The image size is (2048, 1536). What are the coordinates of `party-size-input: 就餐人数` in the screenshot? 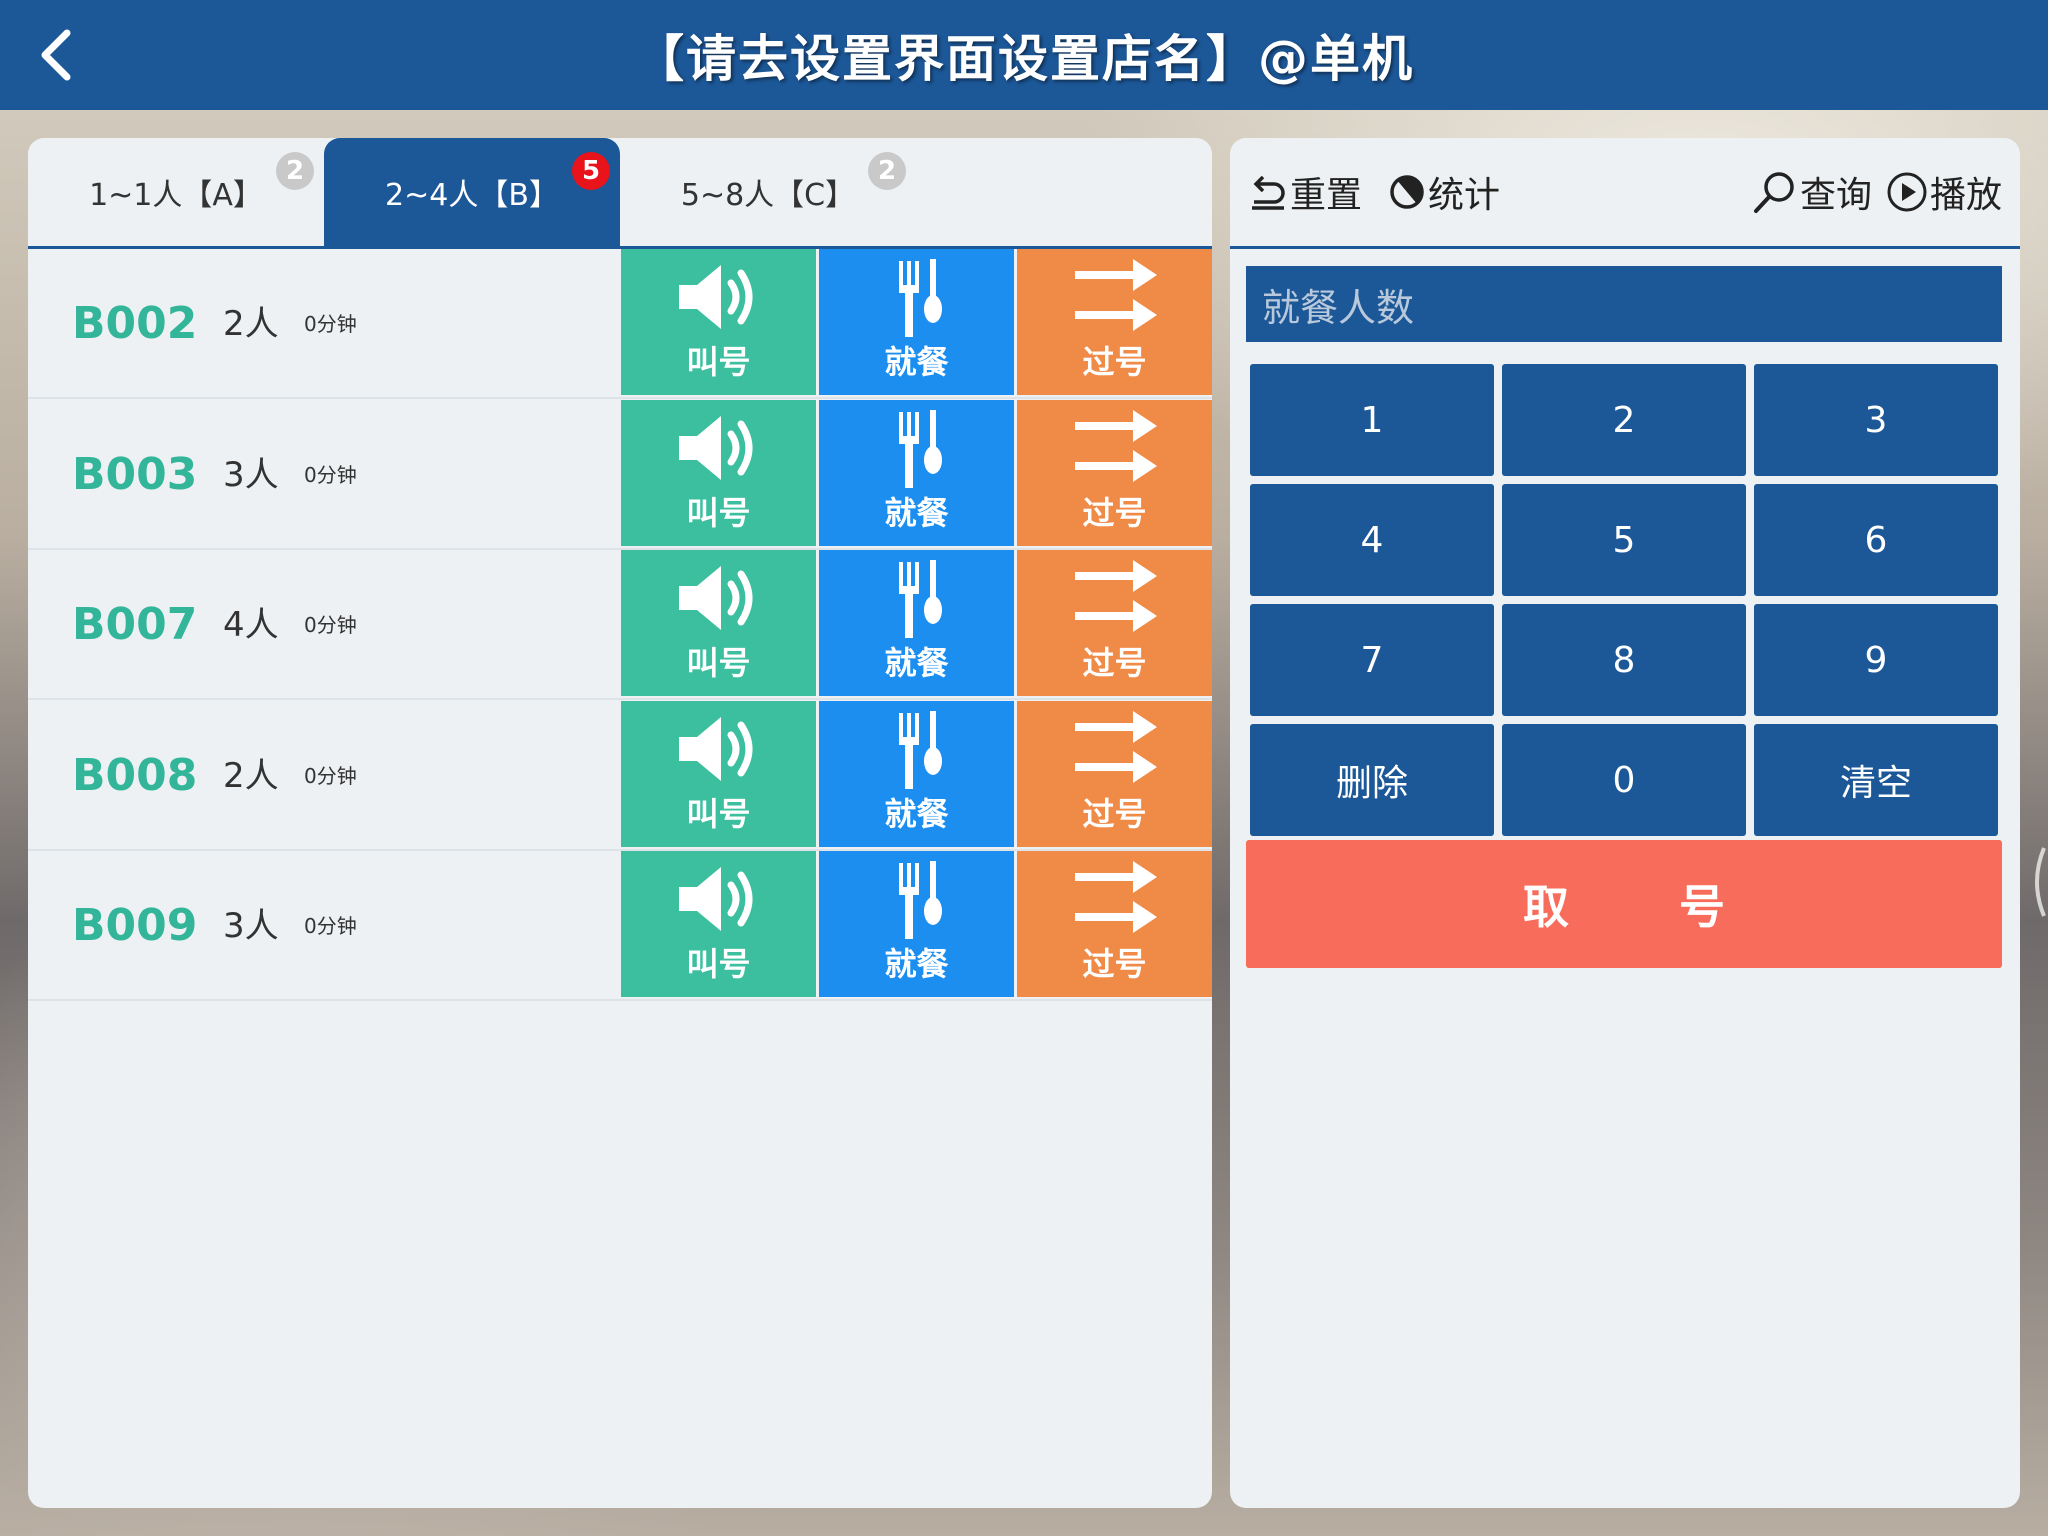 It's located at (1624, 304).